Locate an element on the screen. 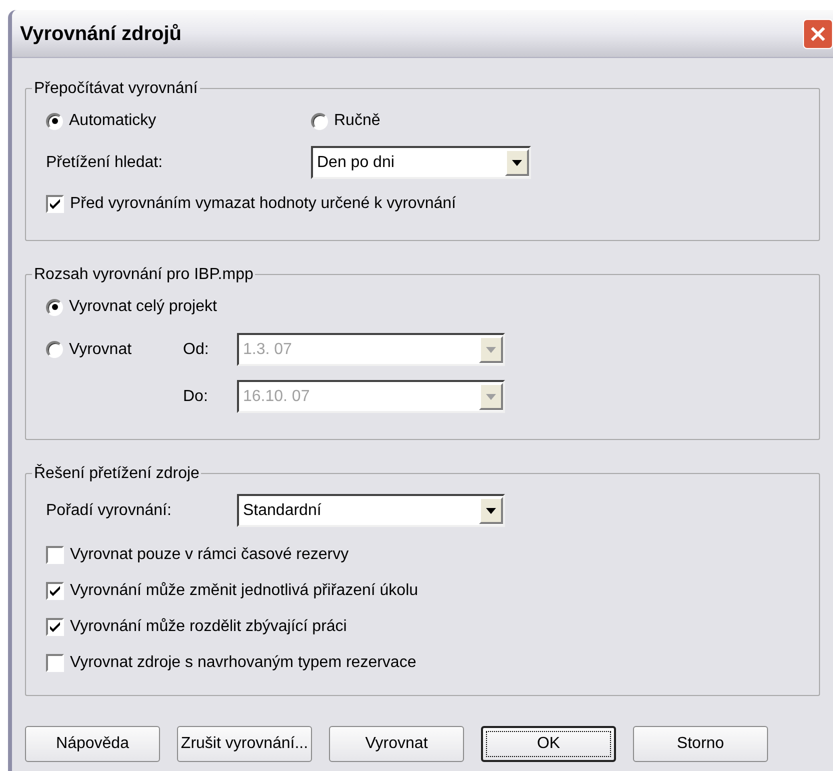  checkbox-label: Vyrovnat pouze v rámci časové rezervy is located at coordinates (209, 555).